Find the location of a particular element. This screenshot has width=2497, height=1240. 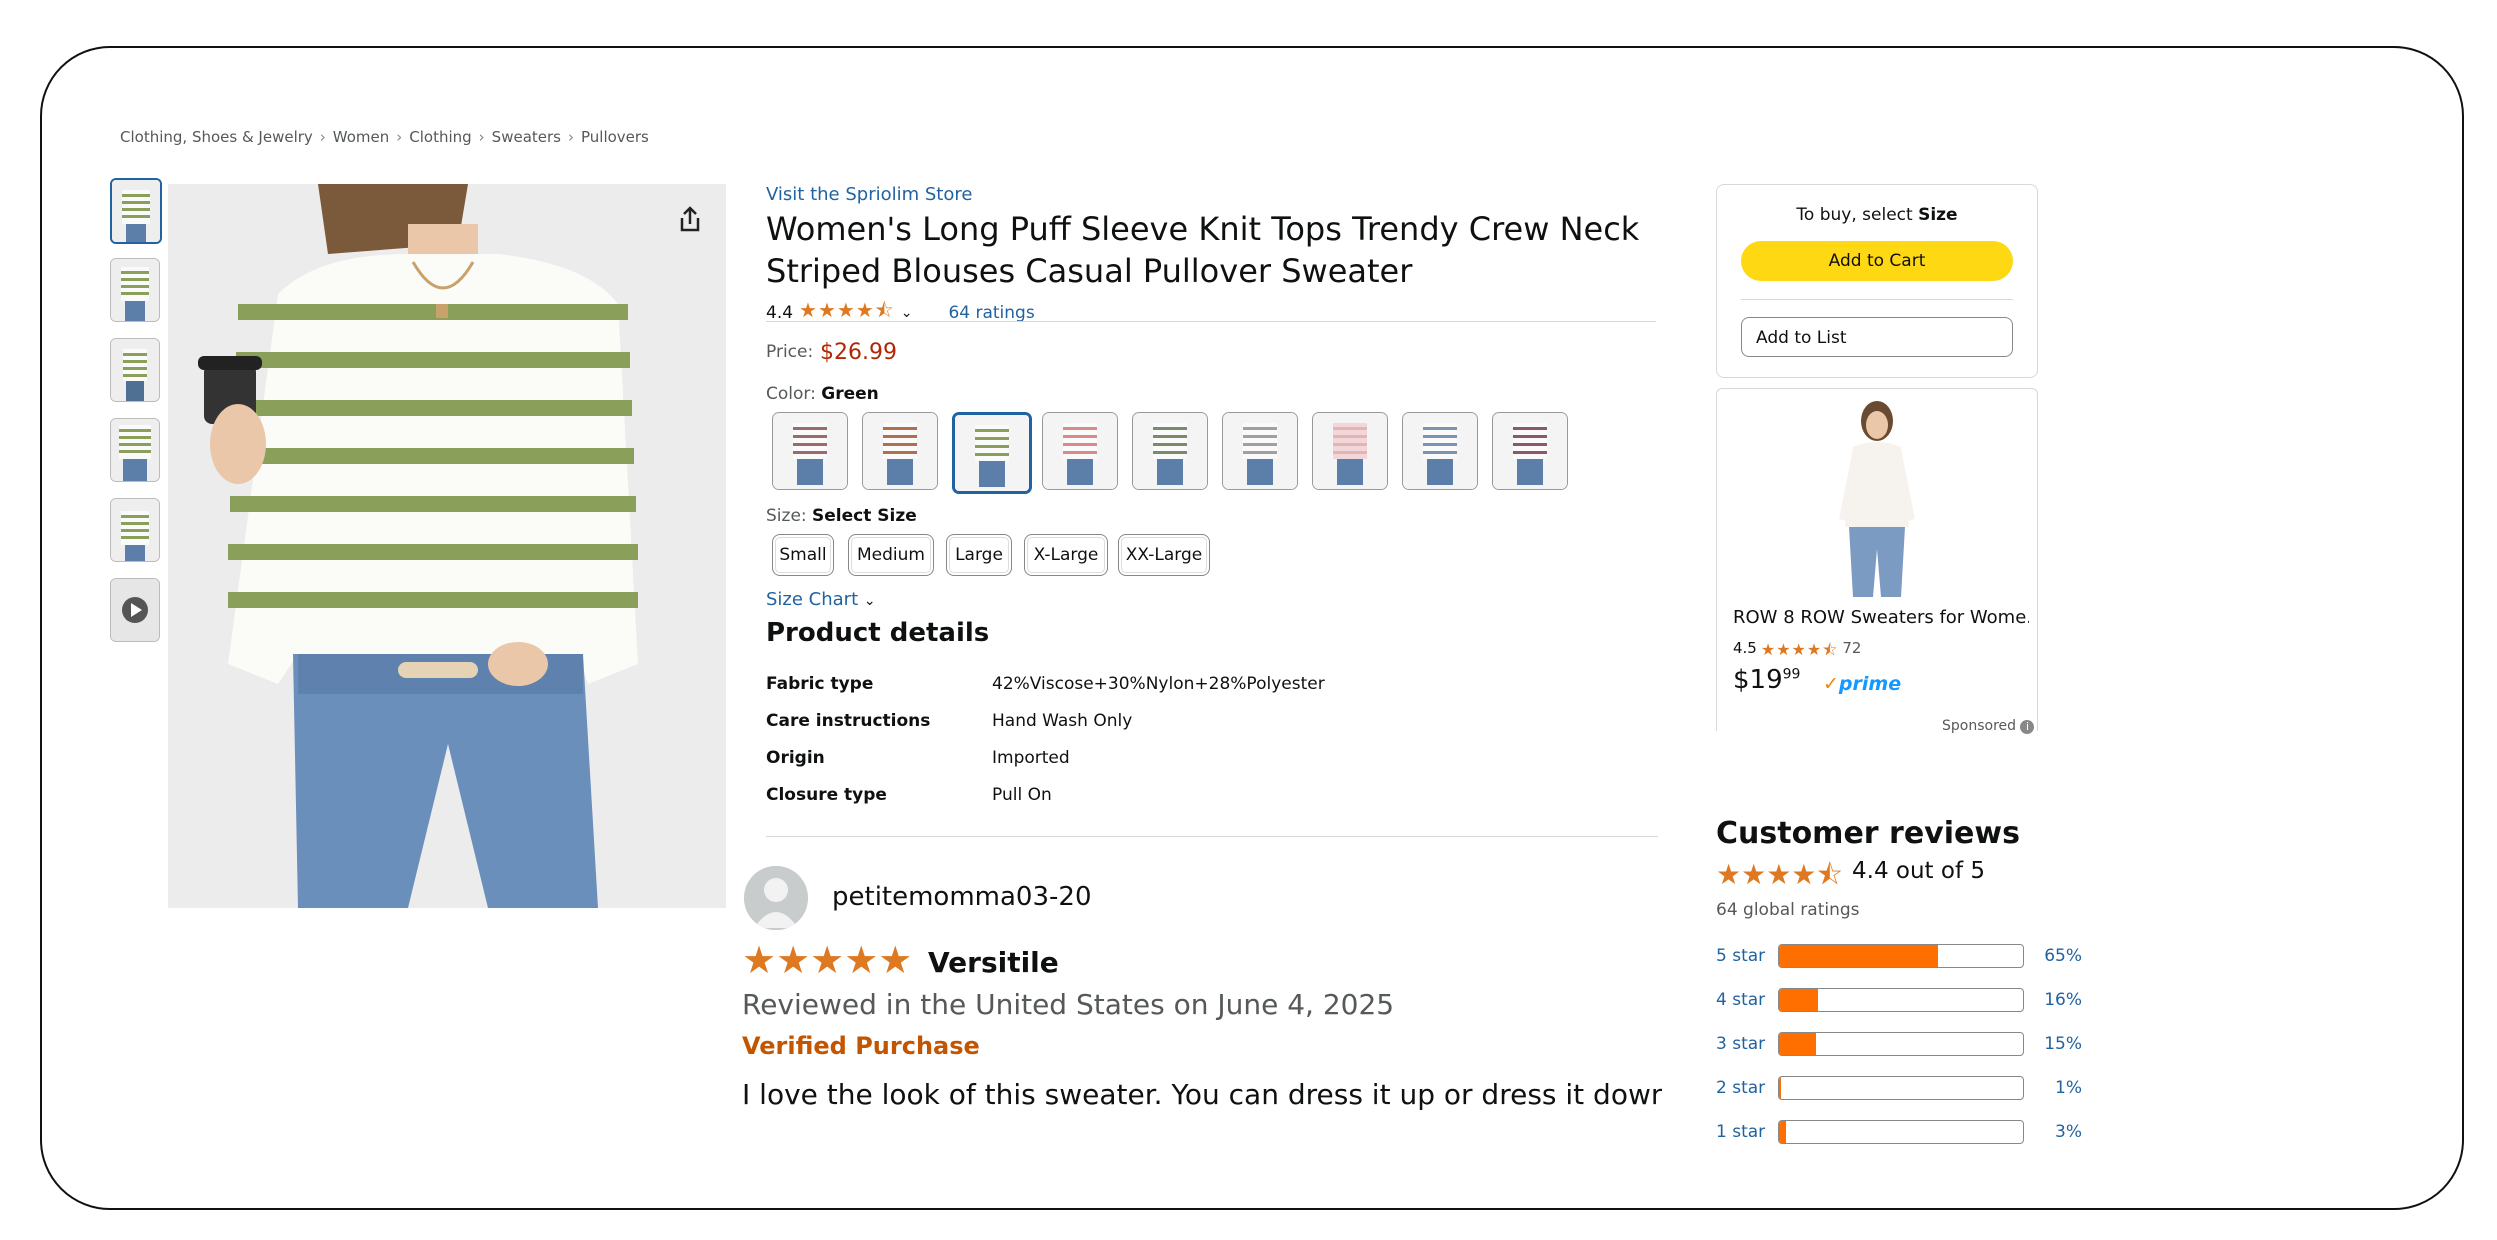

share-icon is located at coordinates (690, 220).